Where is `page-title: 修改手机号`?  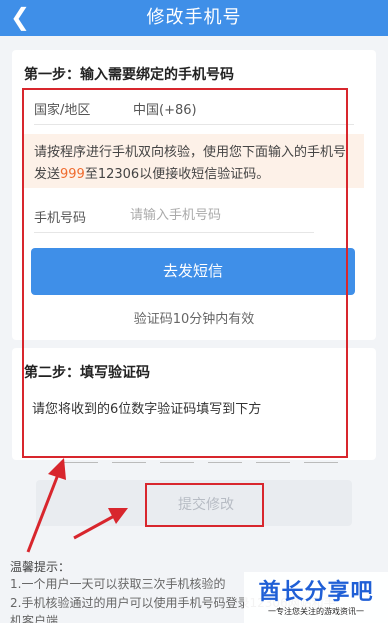 page-title: 修改手机号 is located at coordinates (194, 17).